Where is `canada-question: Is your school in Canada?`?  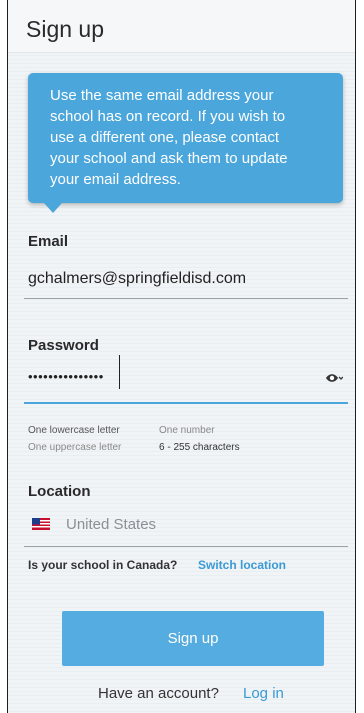 canada-question: Is your school in Canada? is located at coordinates (103, 565).